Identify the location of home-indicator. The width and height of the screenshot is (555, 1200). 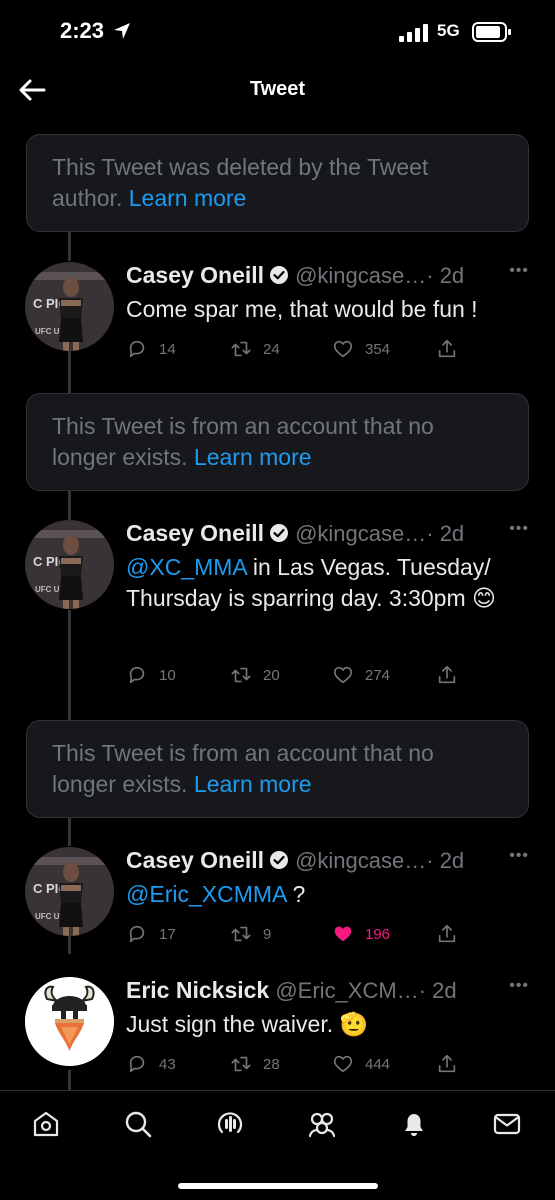
(278, 1186).